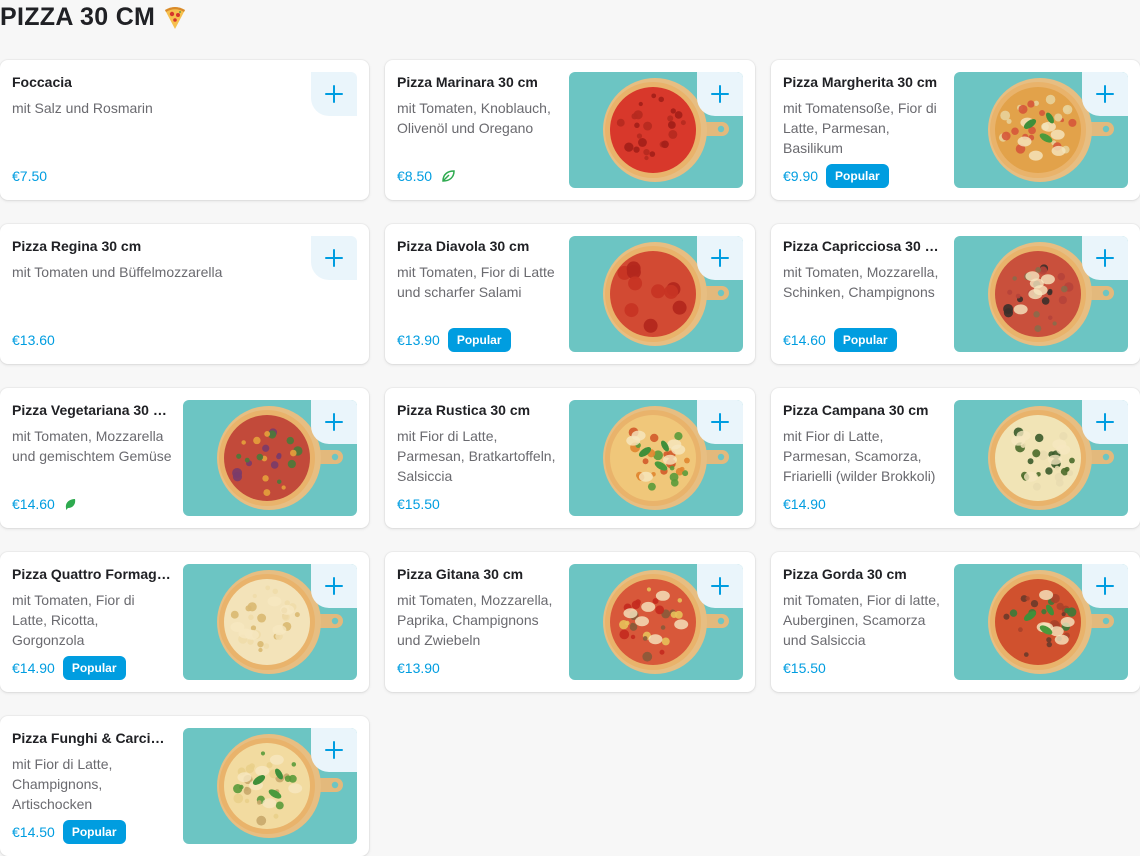  Describe the element at coordinates (33, 832) in the screenshot. I see `menu-item-price: €14.50` at that location.